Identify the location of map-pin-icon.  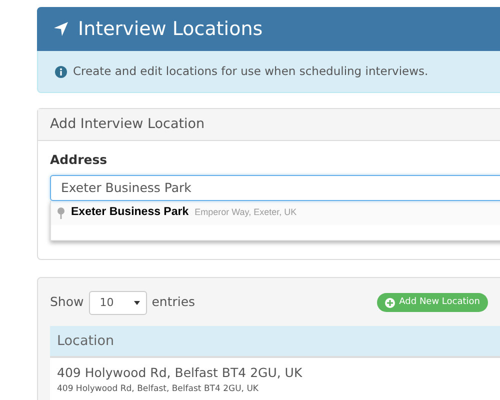
(61, 212).